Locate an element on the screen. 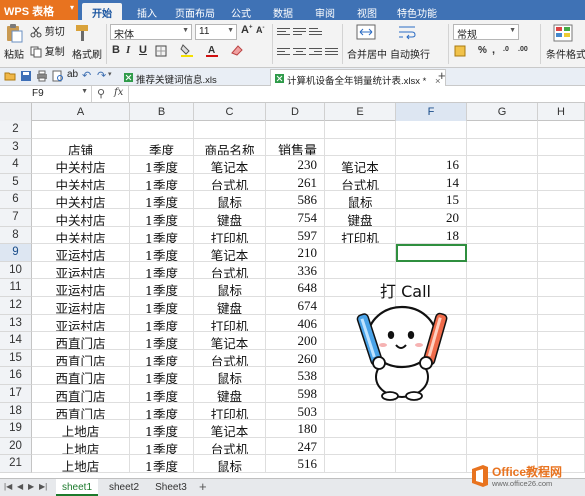  chevron-down-icon: ▾ is located at coordinates (110, 74).